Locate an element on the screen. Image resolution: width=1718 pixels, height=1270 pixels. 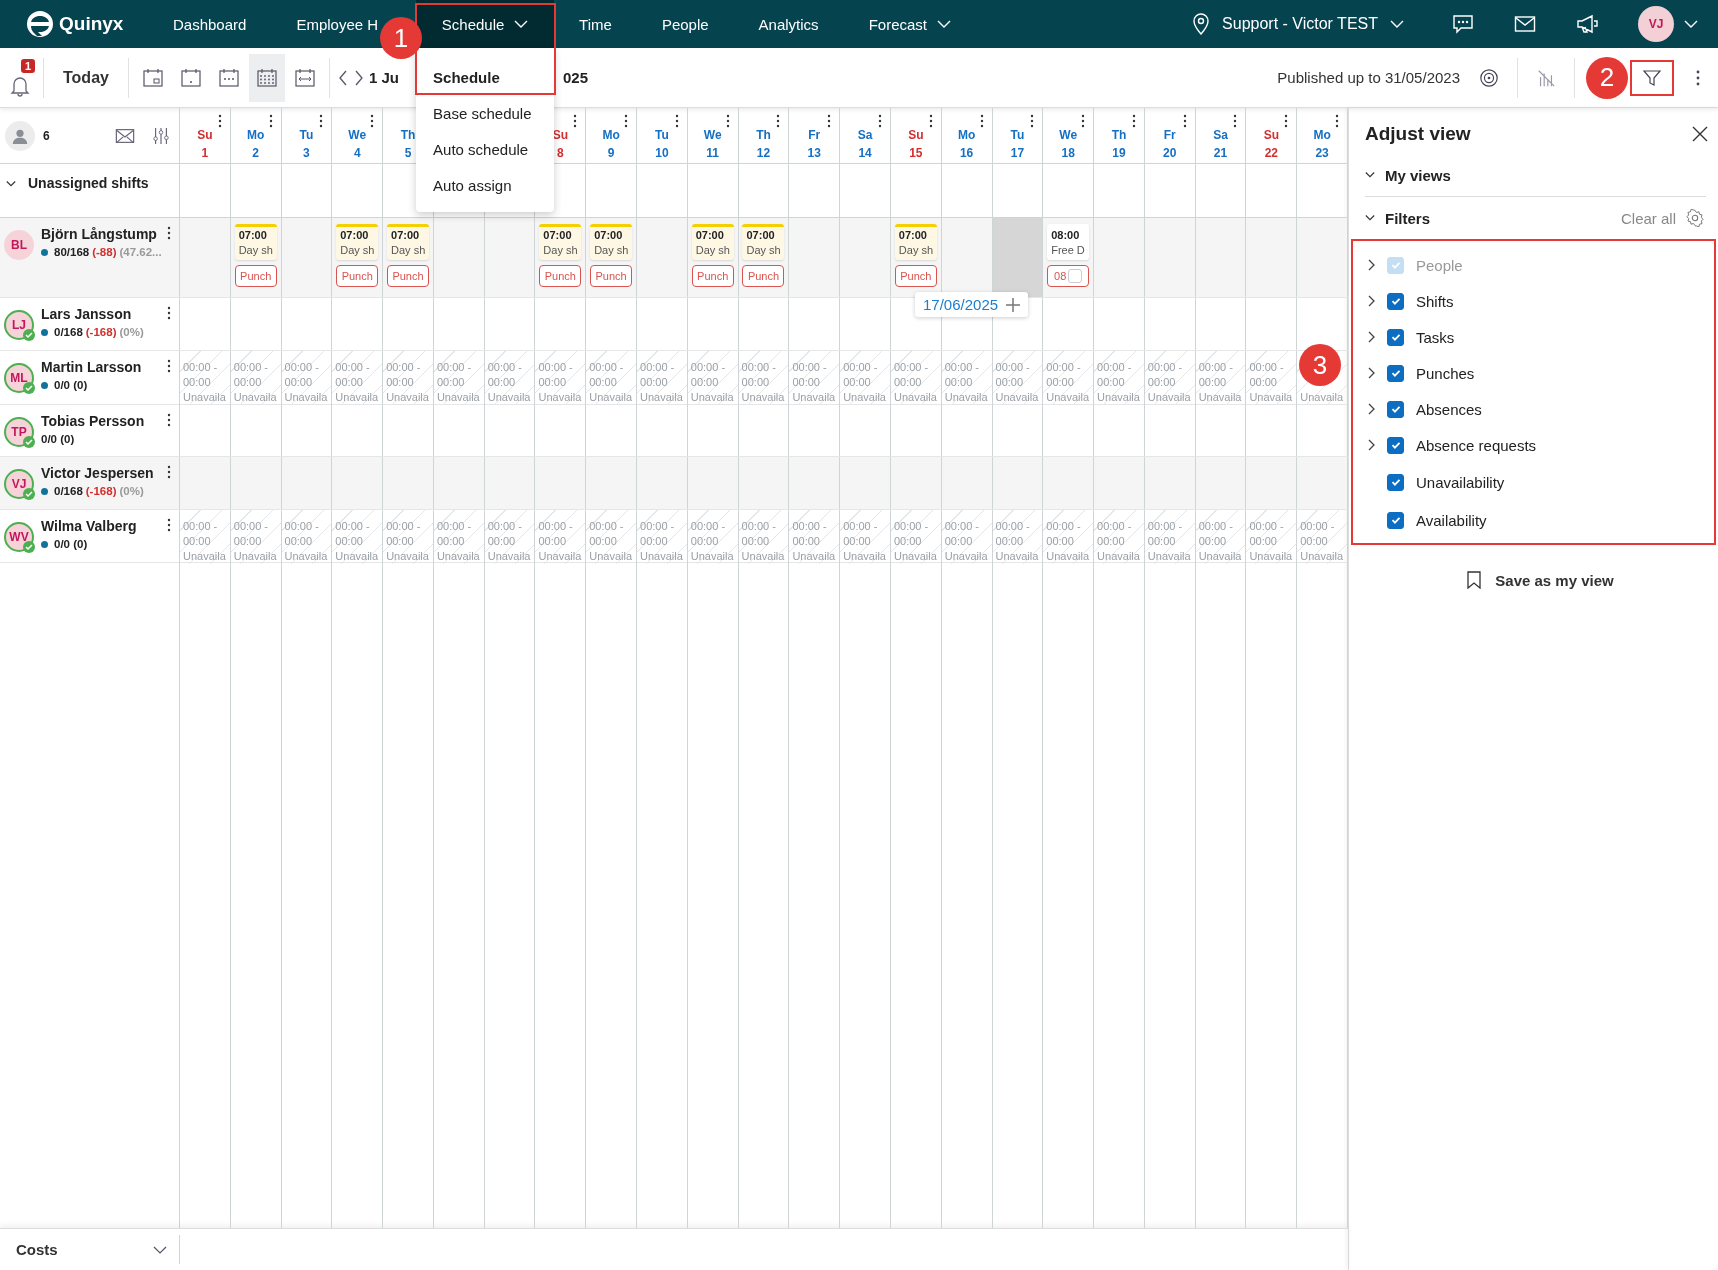
employee-name: Lars Jansson is located at coordinates (92, 314).